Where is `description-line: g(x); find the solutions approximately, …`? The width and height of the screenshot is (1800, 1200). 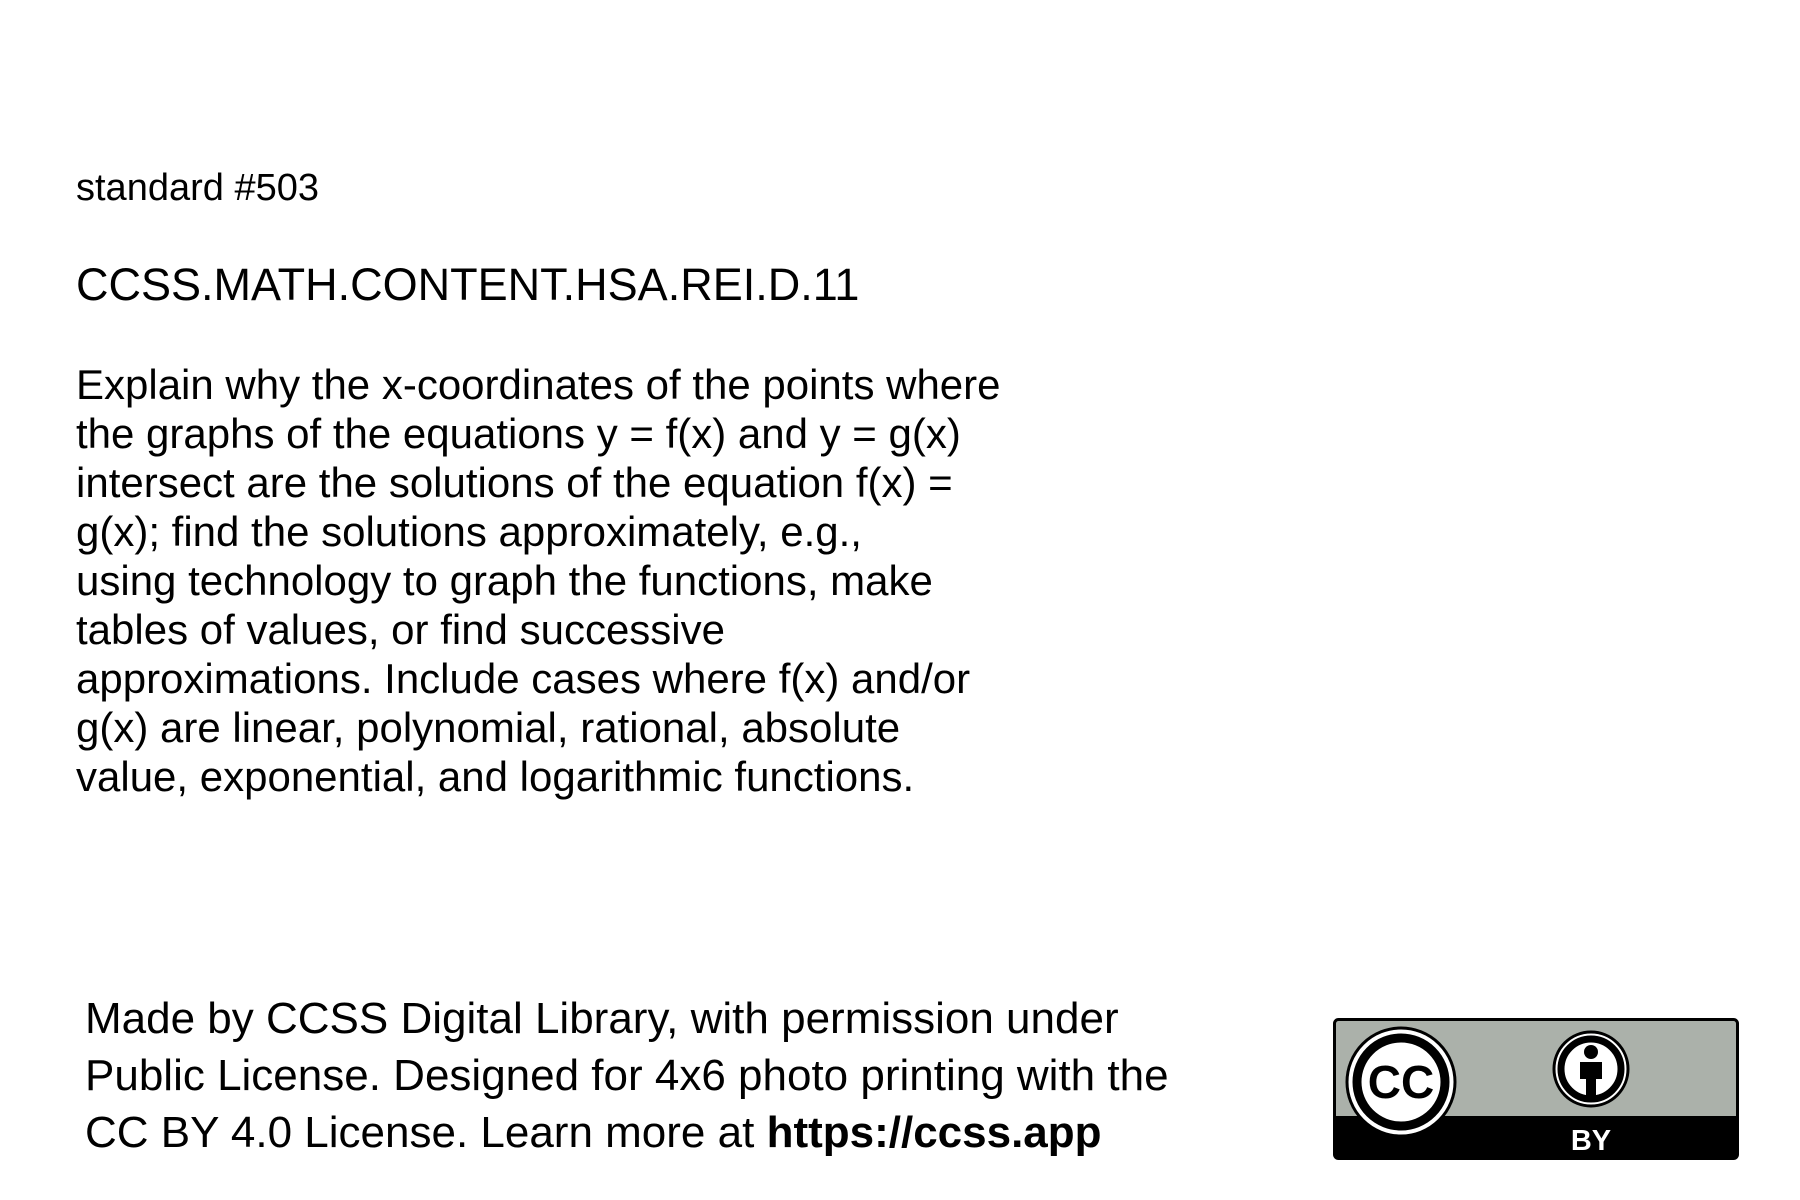
description-line: g(x); find the solutions approximately, … is located at coordinates (469, 531).